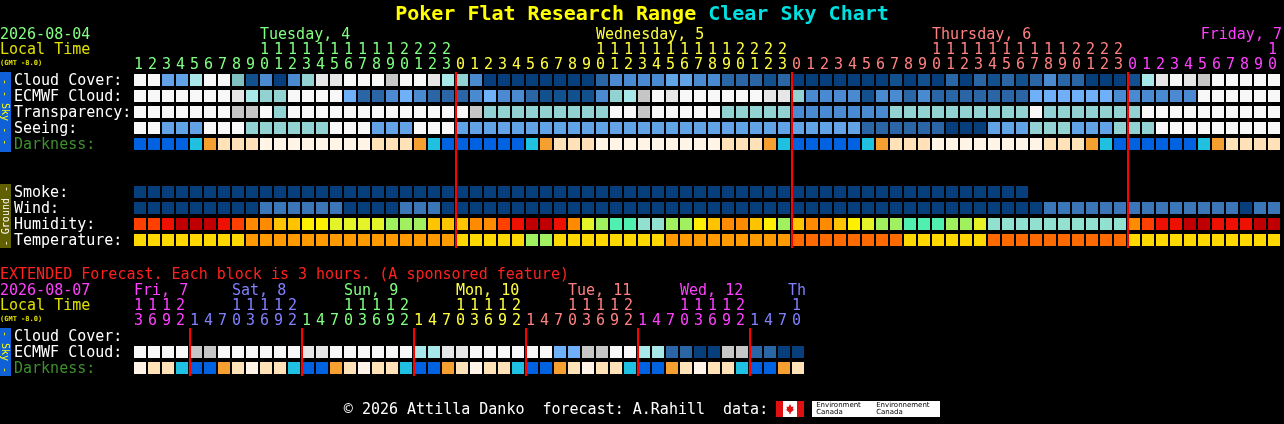 The image size is (1284, 424). What do you see at coordinates (838, 64) in the screenshot?
I see `hour-label: 3` at bounding box center [838, 64].